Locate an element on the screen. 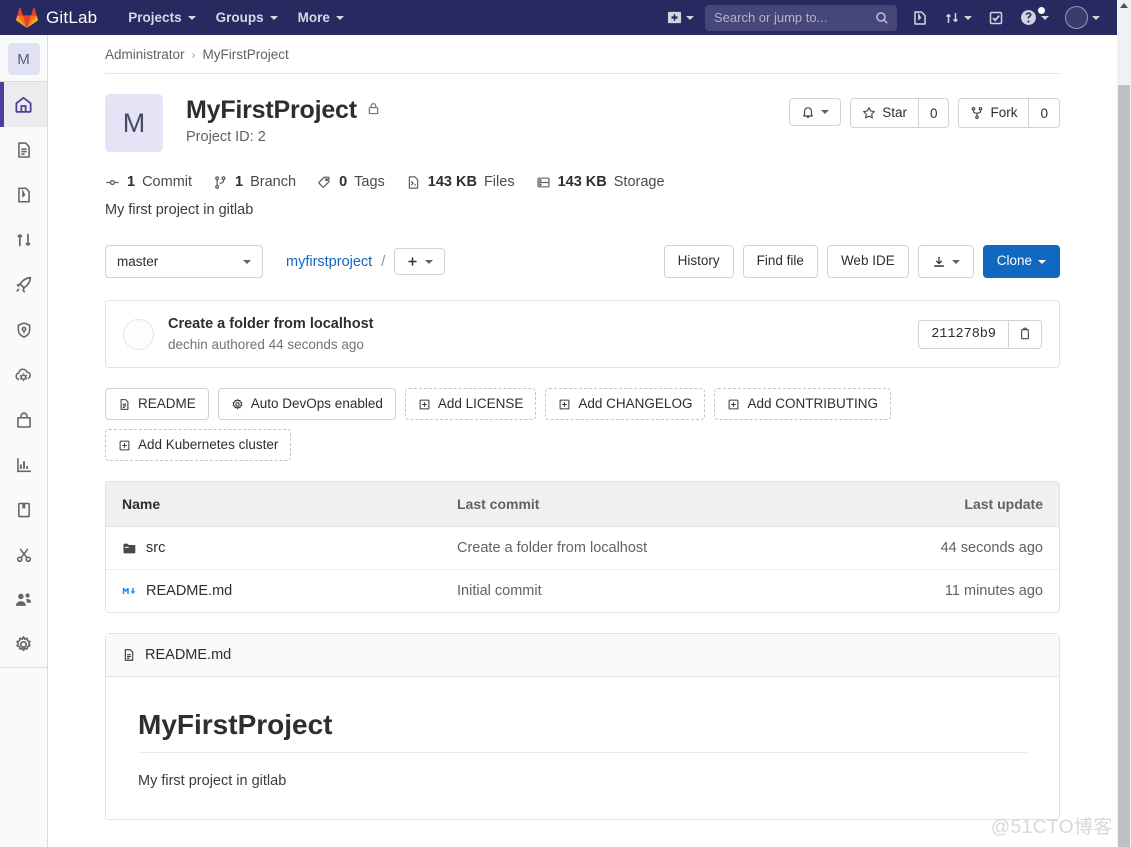 This screenshot has height=847, width=1131. gitlab-tanuki-icon is located at coordinates (27, 17).